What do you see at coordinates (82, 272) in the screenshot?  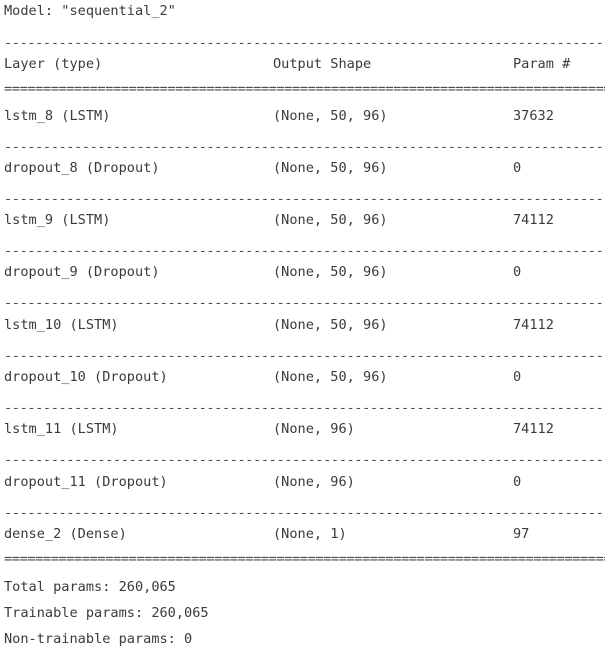 I see `table-row-layer: dropout_9 (Dropout)` at bounding box center [82, 272].